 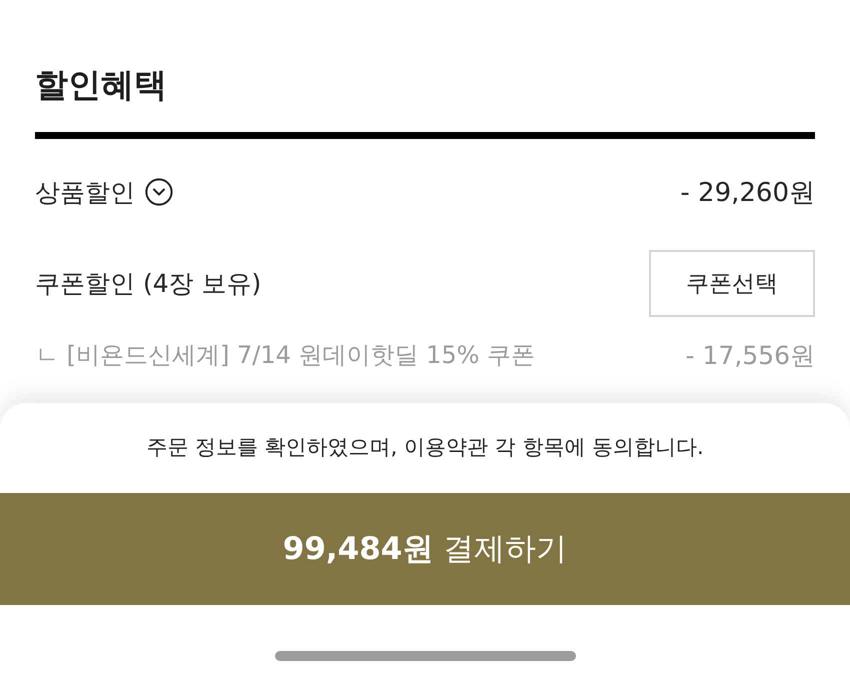 What do you see at coordinates (148, 284) in the screenshot?
I see `discount-label: 쿠폰할인 (4장 보유)` at bounding box center [148, 284].